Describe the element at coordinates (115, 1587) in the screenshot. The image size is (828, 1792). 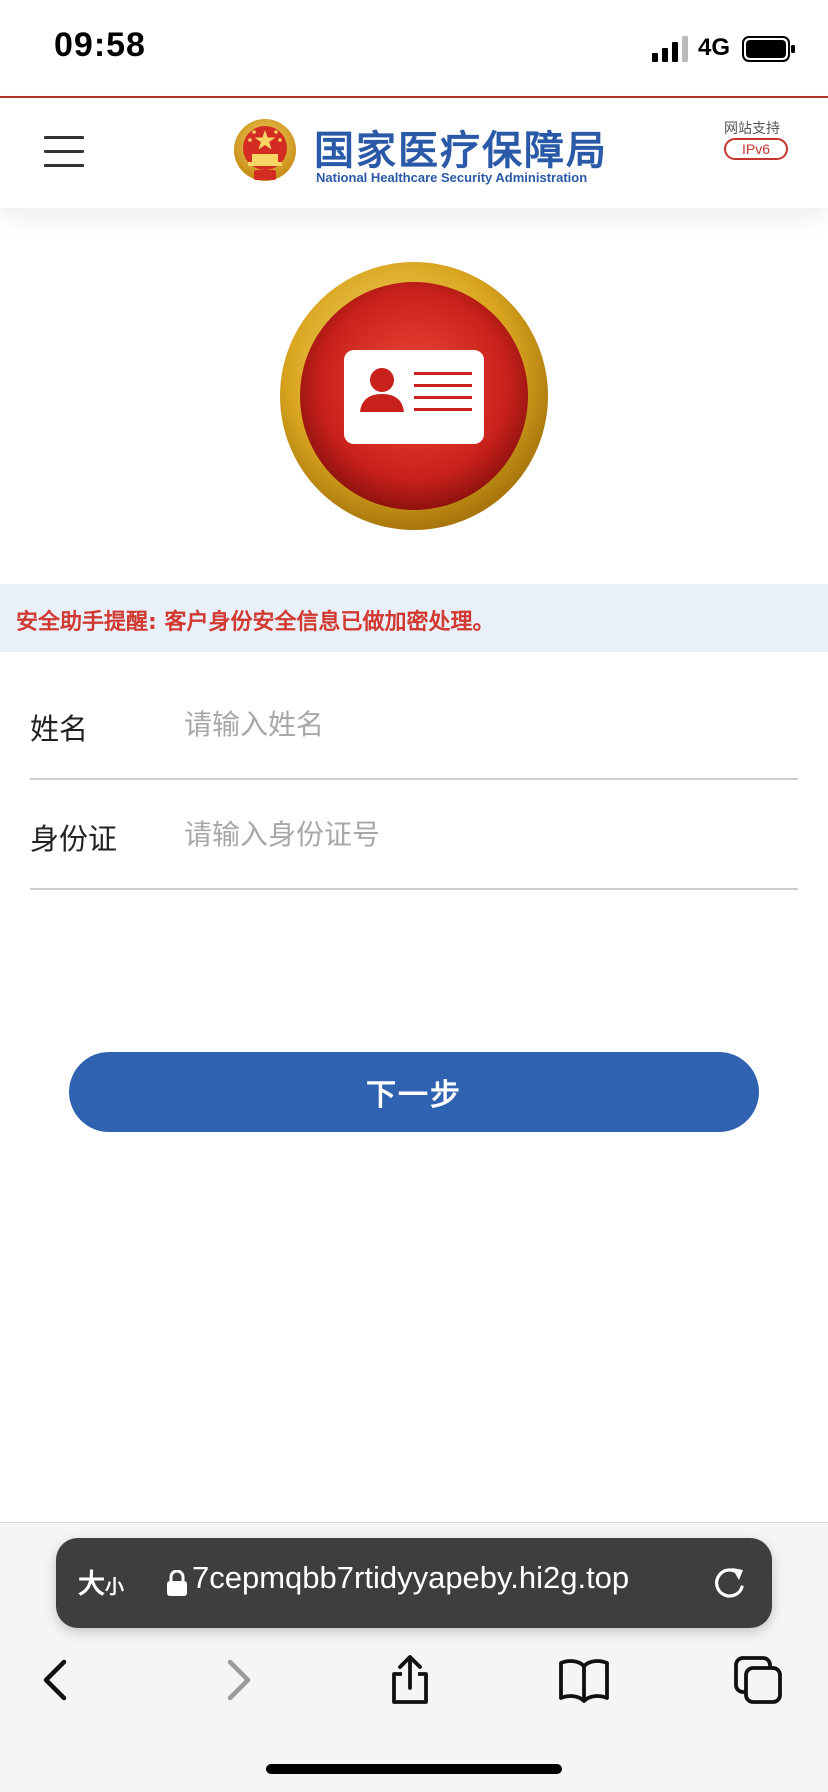
I see `text-size-small-label: 小` at that location.